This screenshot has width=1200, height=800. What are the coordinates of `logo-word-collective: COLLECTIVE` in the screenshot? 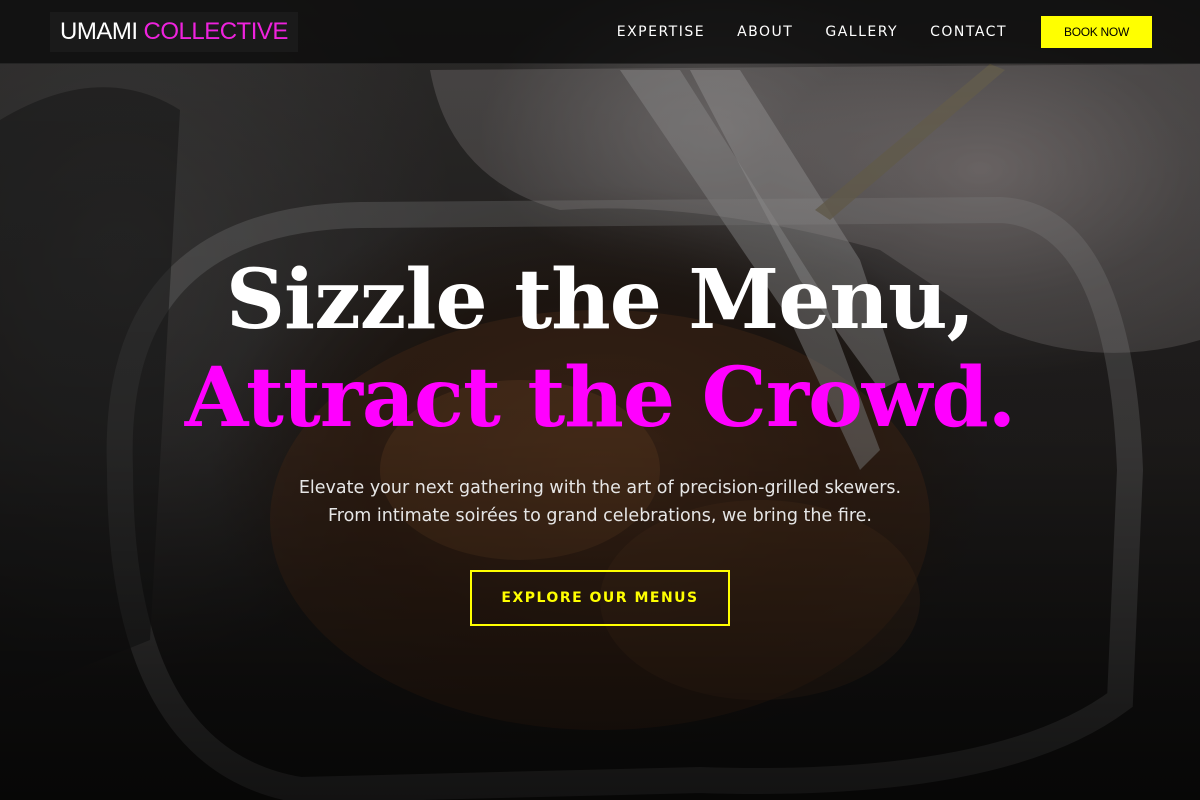 It's located at (216, 31).